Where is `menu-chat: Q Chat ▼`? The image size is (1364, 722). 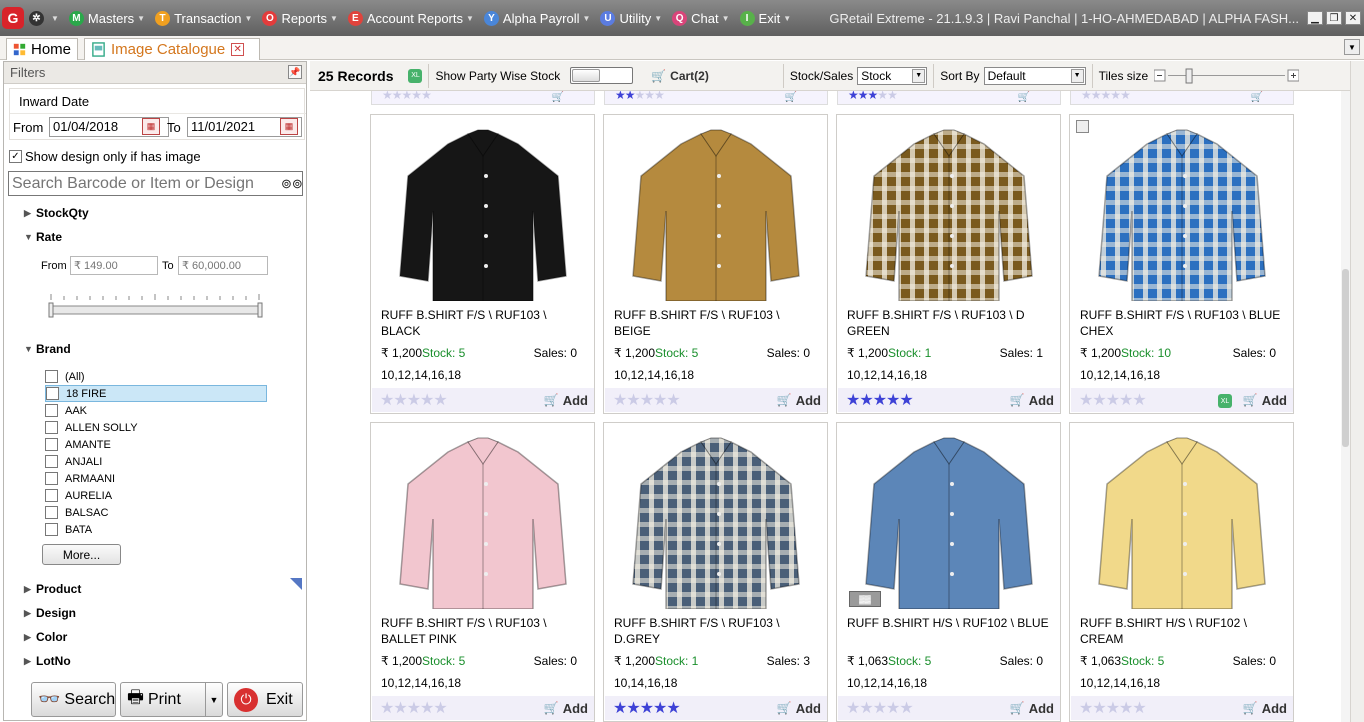
menu-chat: Q Chat ▼ is located at coordinates (700, 18).